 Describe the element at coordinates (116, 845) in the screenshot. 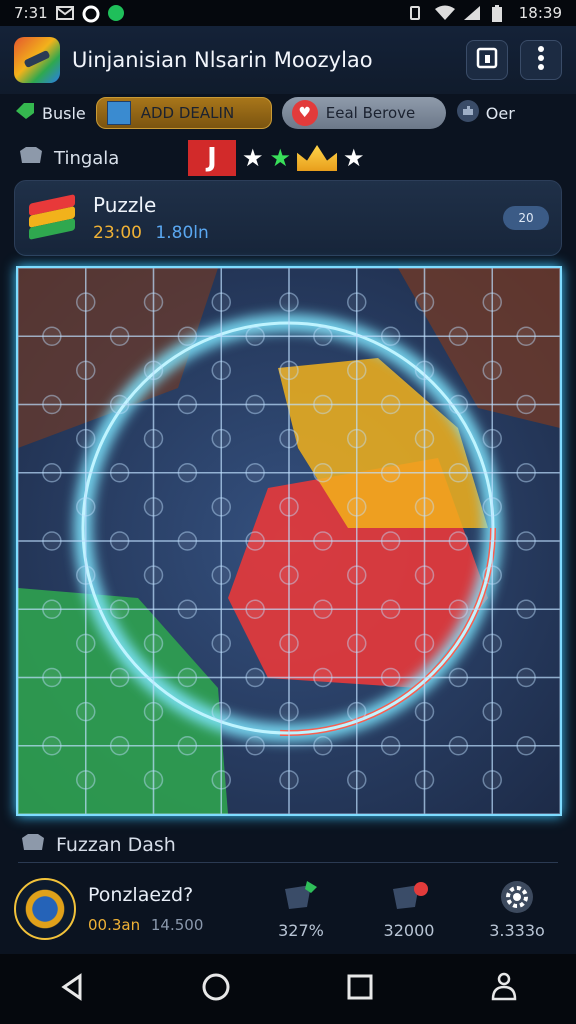

I see `bottom-section-title: Fuzzan Dash` at that location.